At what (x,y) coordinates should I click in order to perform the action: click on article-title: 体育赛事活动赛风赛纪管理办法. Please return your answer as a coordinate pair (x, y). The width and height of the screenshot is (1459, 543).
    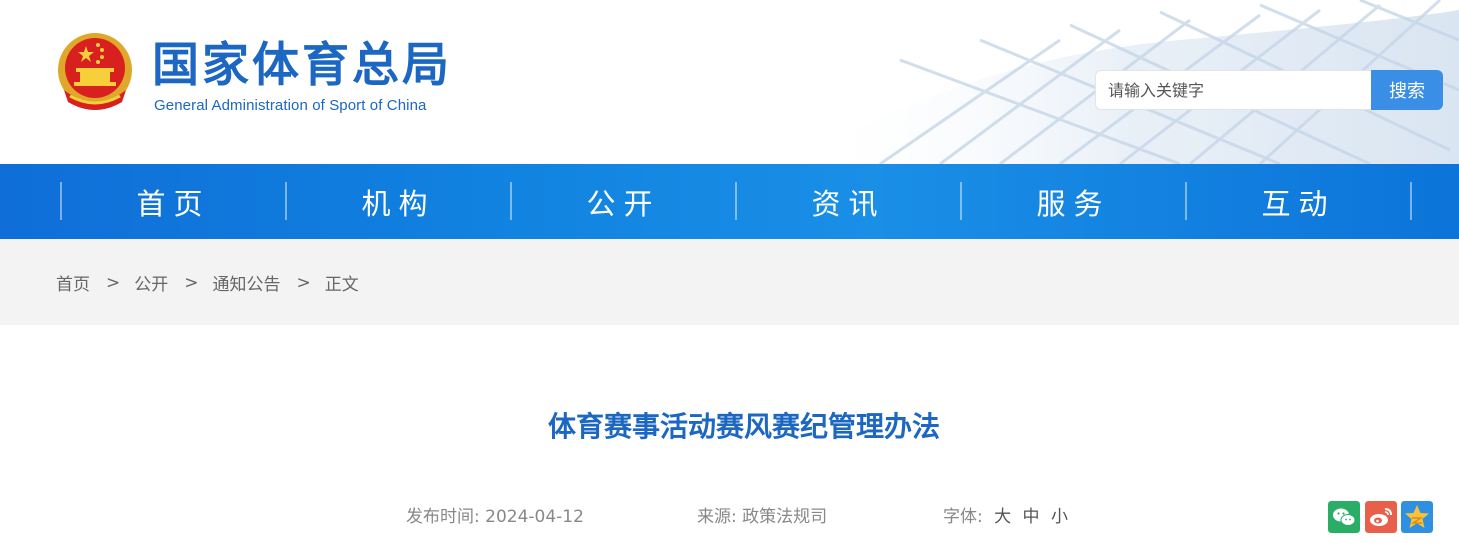
    Looking at the image, I should click on (743, 426).